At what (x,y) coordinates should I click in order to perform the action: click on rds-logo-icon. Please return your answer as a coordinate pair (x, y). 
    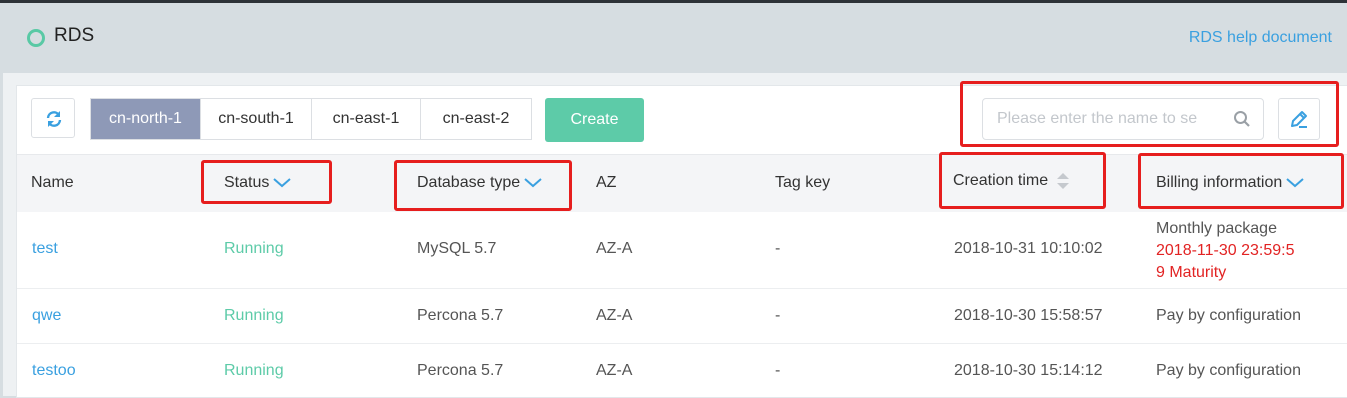
    Looking at the image, I should click on (36, 38).